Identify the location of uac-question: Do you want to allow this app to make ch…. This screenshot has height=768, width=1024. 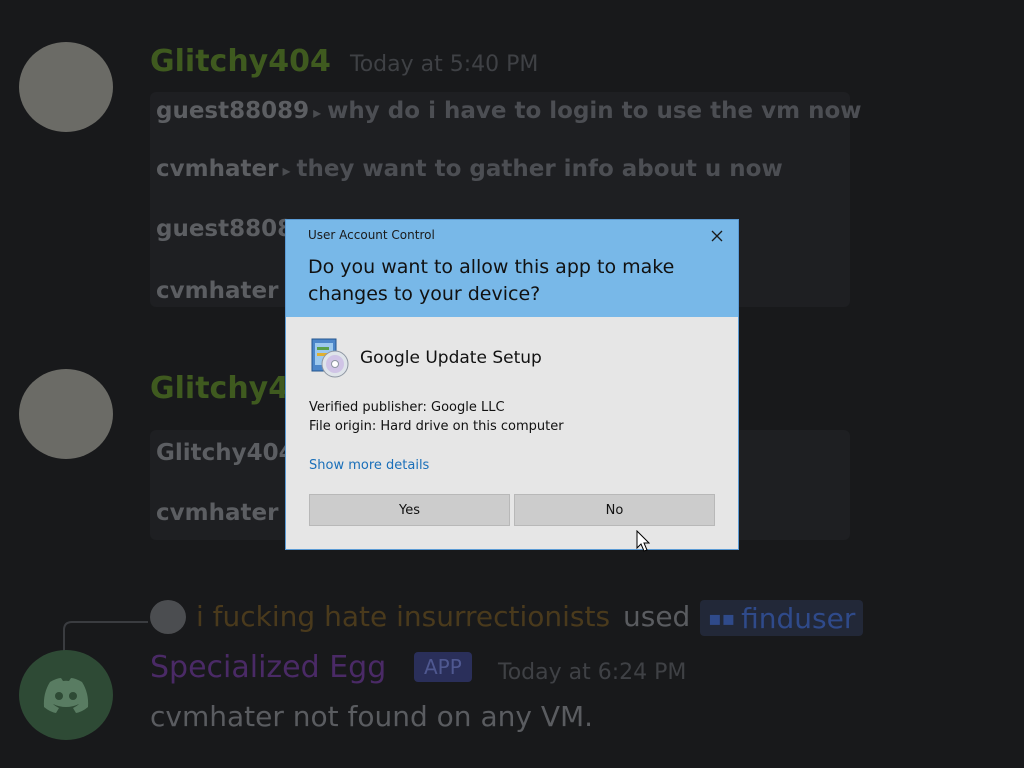
(491, 280).